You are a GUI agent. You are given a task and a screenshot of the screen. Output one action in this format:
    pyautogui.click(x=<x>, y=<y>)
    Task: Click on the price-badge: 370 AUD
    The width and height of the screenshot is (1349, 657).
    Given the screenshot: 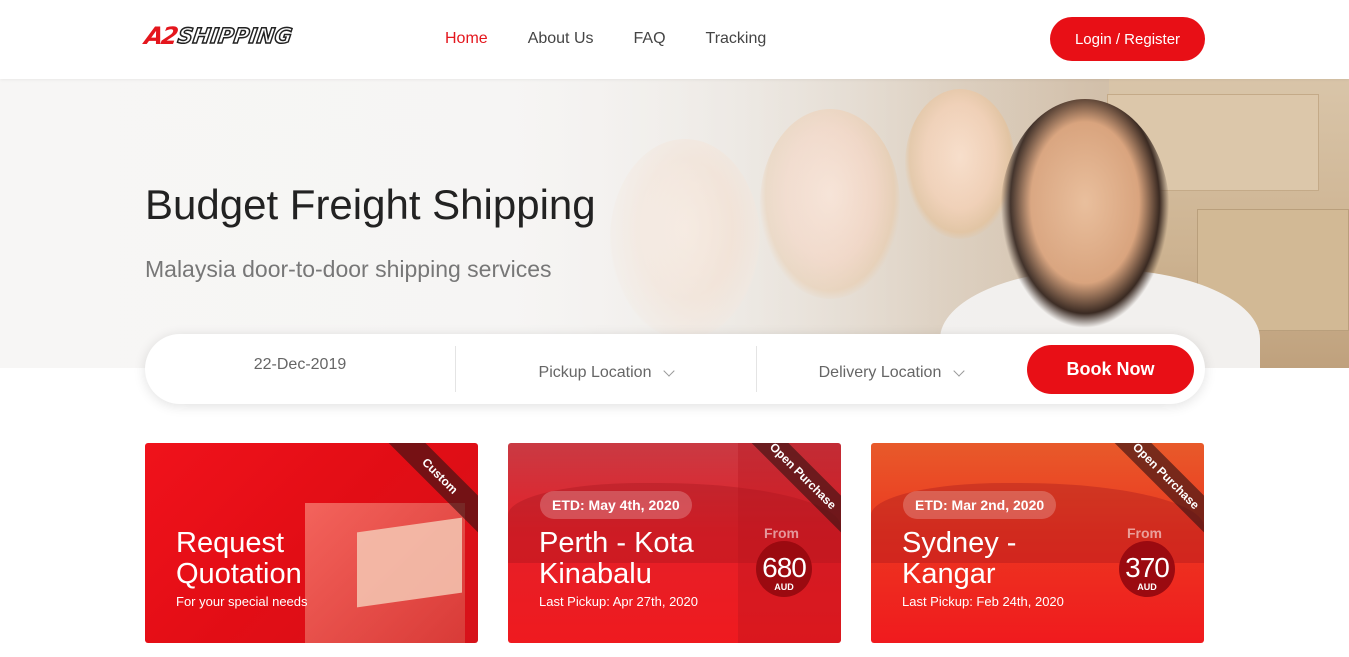 What is the action you would take?
    pyautogui.click(x=1147, y=569)
    